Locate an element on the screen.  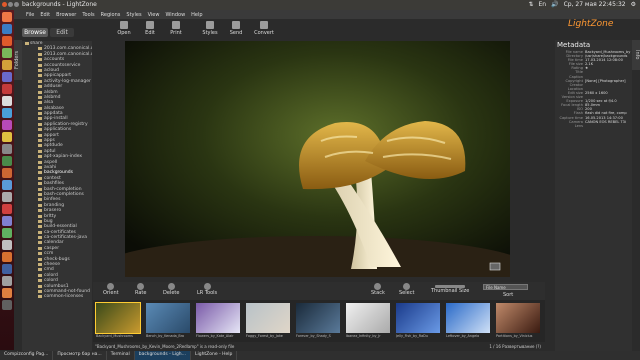
print-icon is located at coordinates (176, 25).